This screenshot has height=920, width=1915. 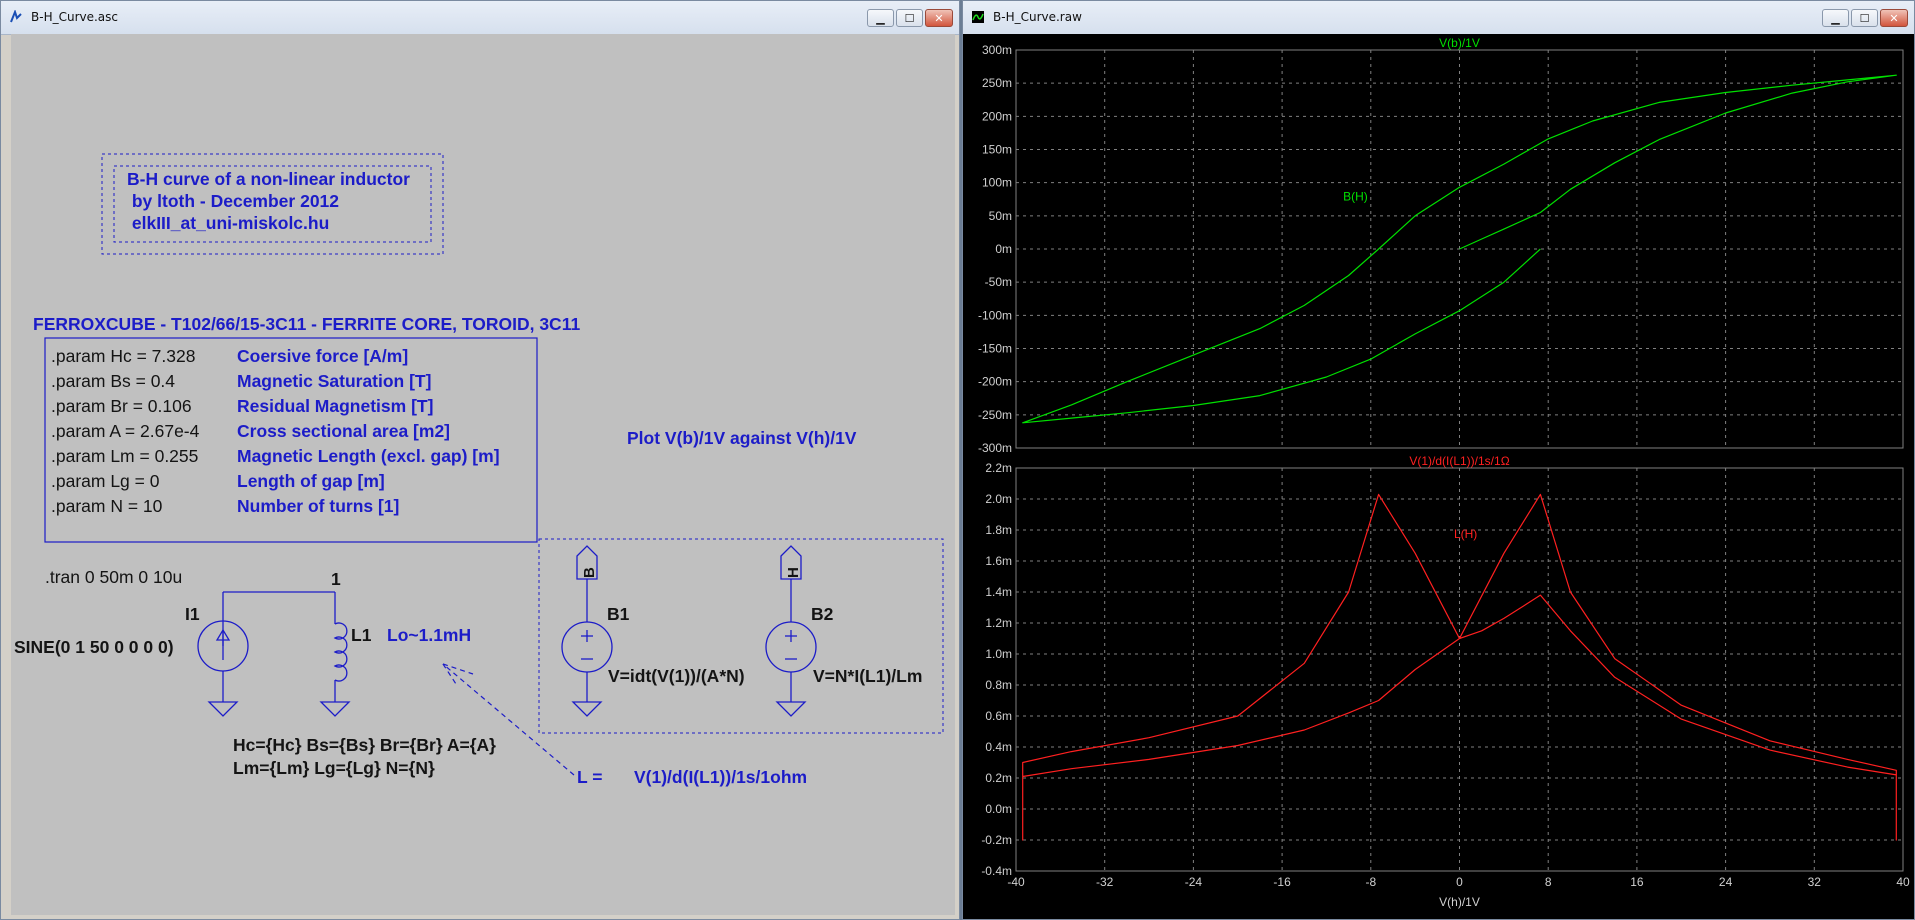 What do you see at coordinates (1459, 882) in the screenshot?
I see `x-tick-label: 0` at bounding box center [1459, 882].